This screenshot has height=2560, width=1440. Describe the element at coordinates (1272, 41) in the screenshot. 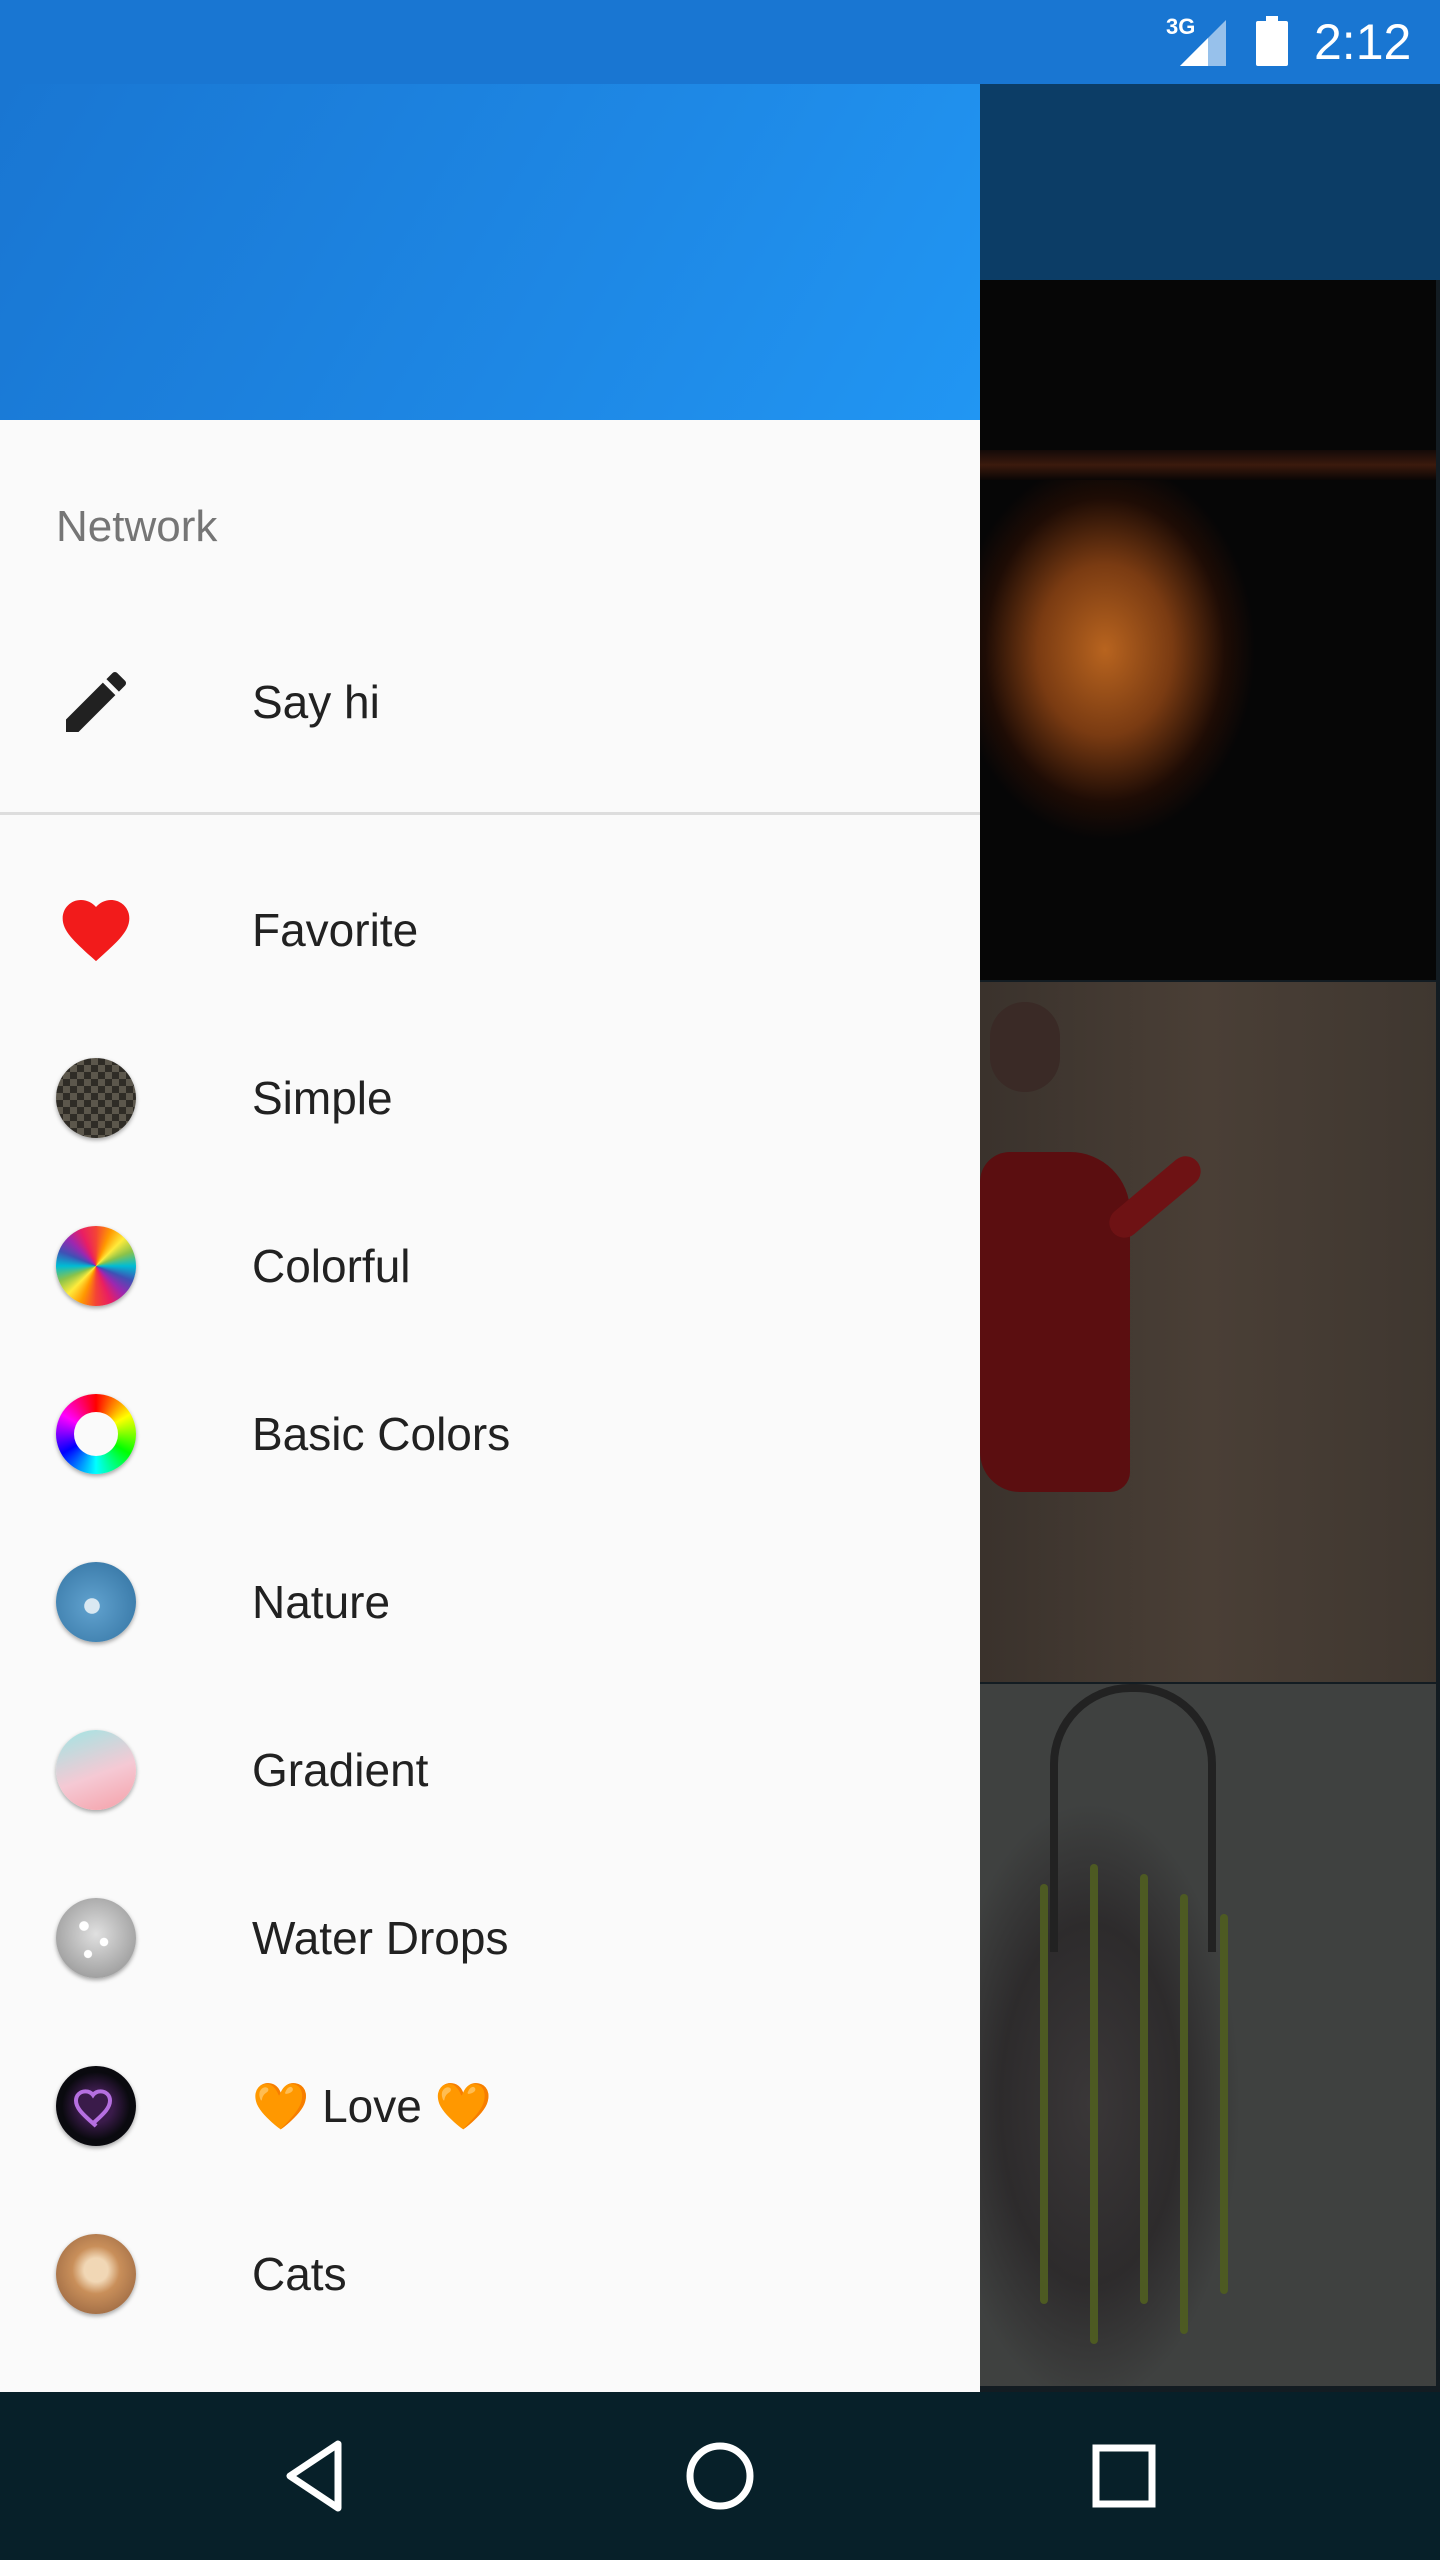

I see `battery-icon` at that location.